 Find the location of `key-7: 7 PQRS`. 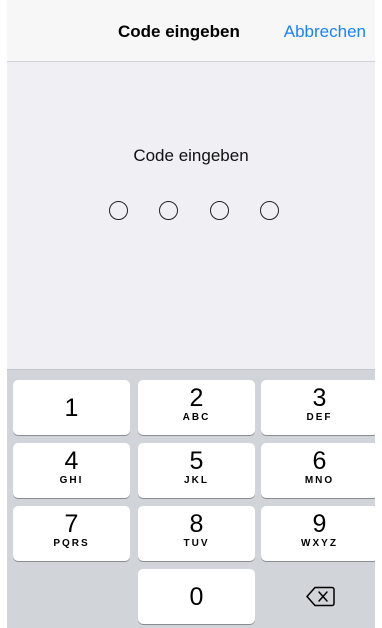

key-7: 7 PQRS is located at coordinates (71, 533).